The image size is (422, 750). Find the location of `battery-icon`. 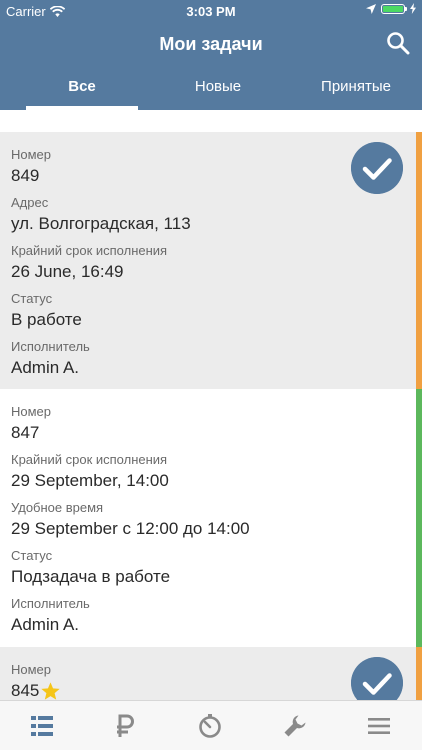

battery-icon is located at coordinates (394, 8).